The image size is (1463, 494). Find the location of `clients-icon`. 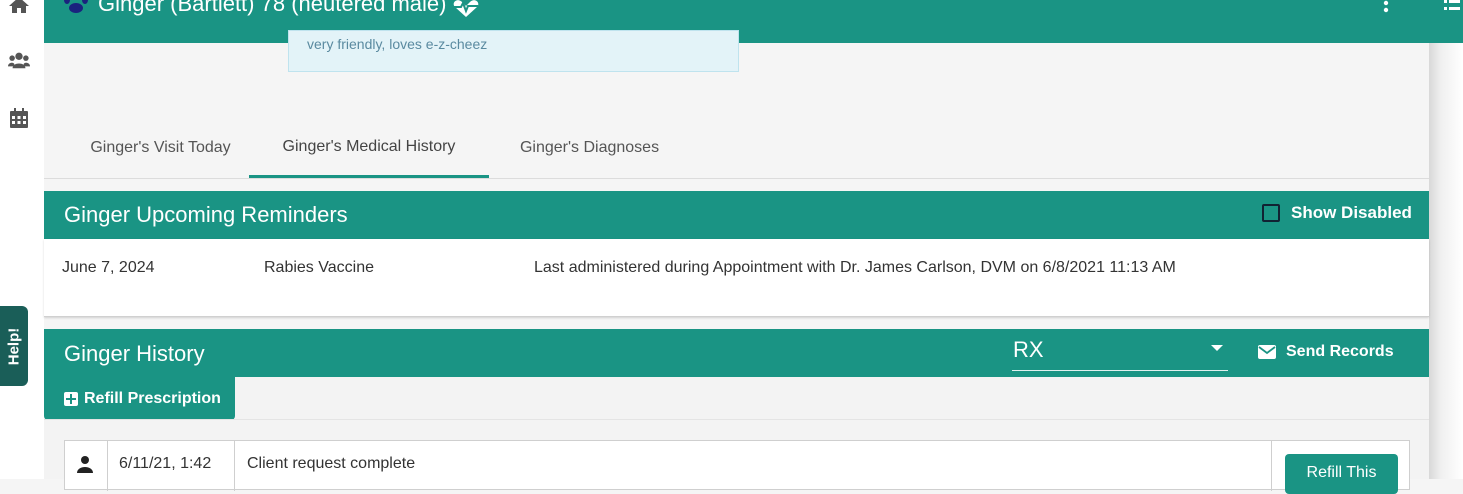

clients-icon is located at coordinates (19, 60).